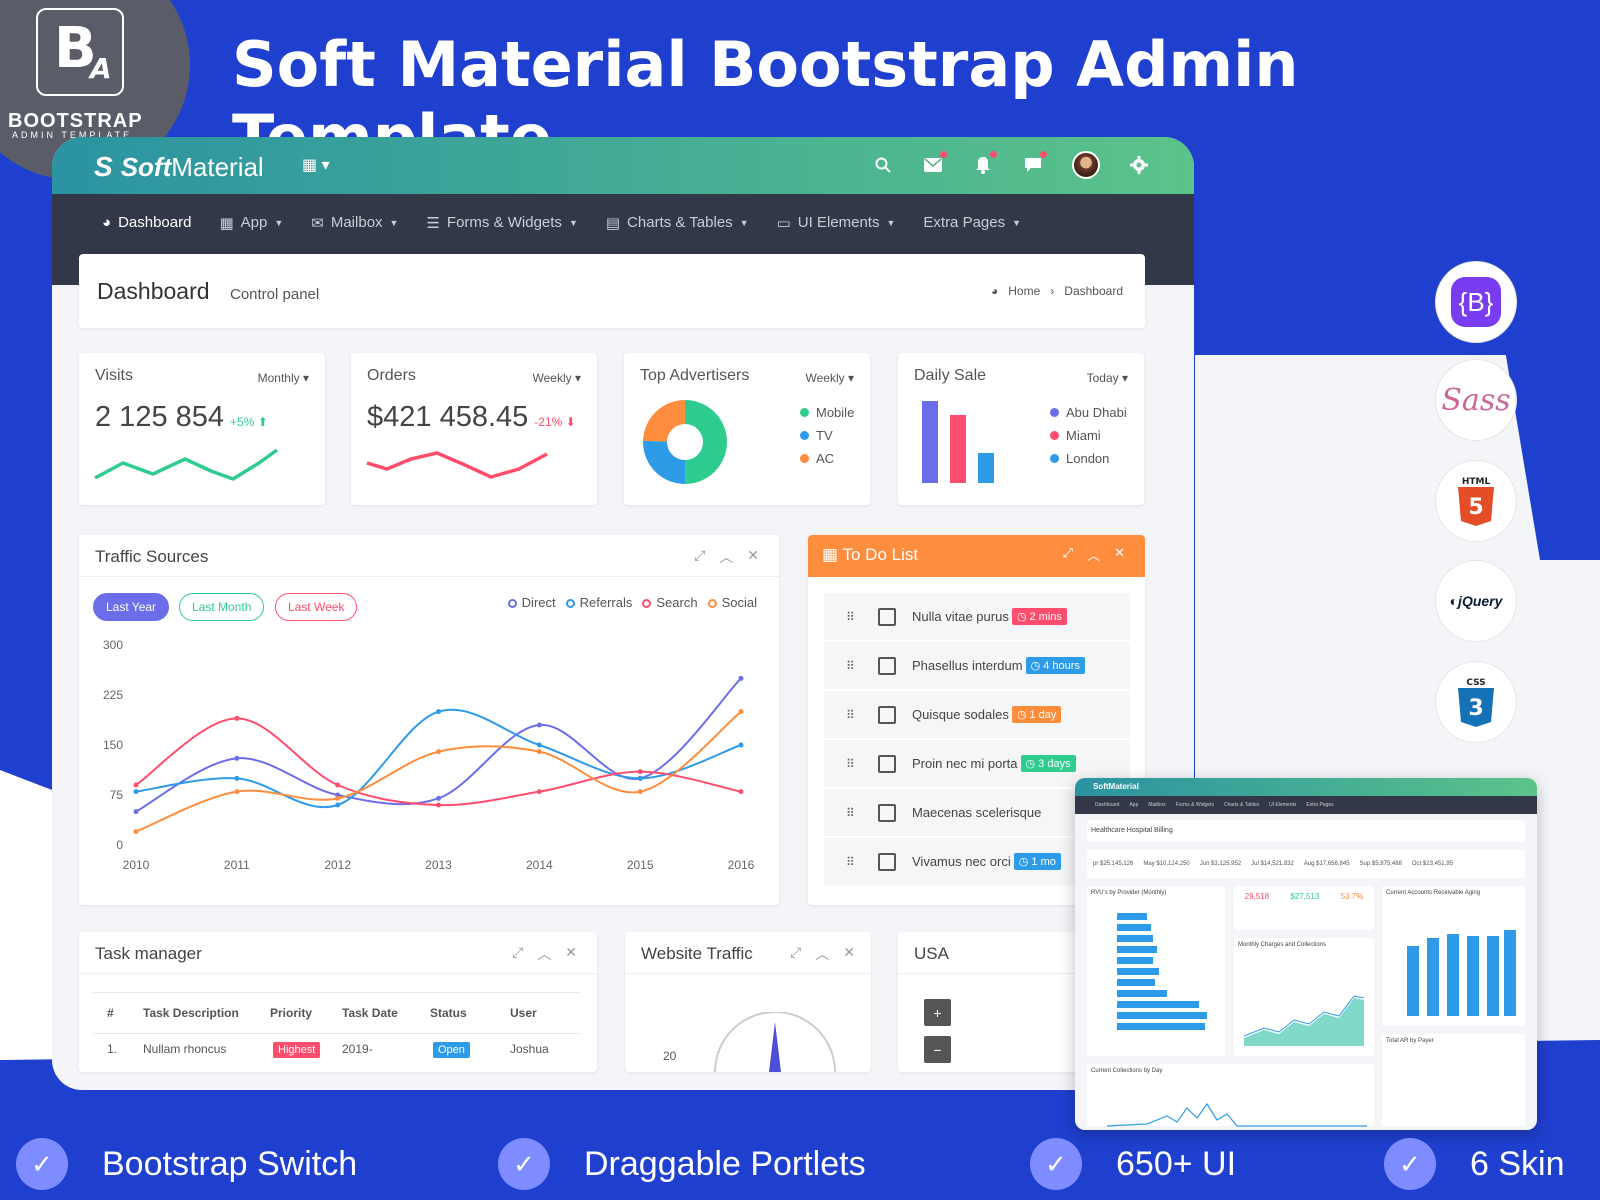 This screenshot has width=1600, height=1200. Describe the element at coordinates (474, 429) in the screenshot. I see `orders-card: Orders Weekly ▾ $421 458.45 -21% ⬇` at that location.